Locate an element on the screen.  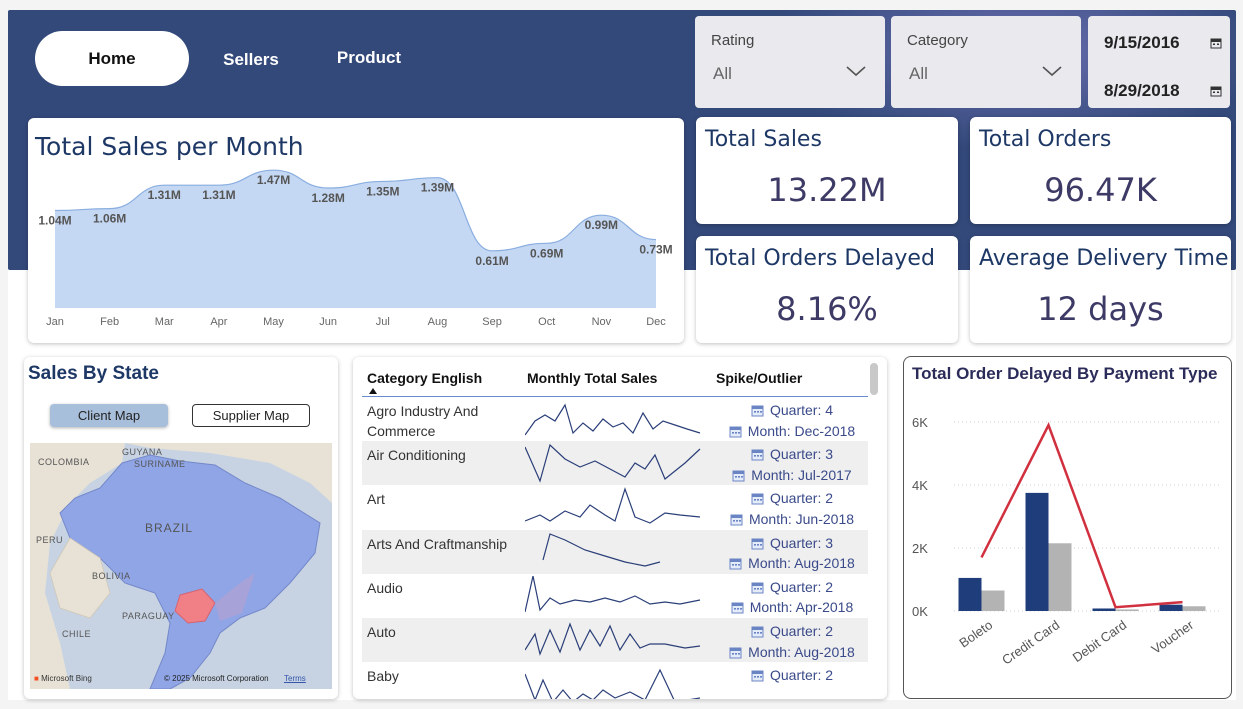
spike-text: Quarter: 4 is located at coordinates (792, 410).